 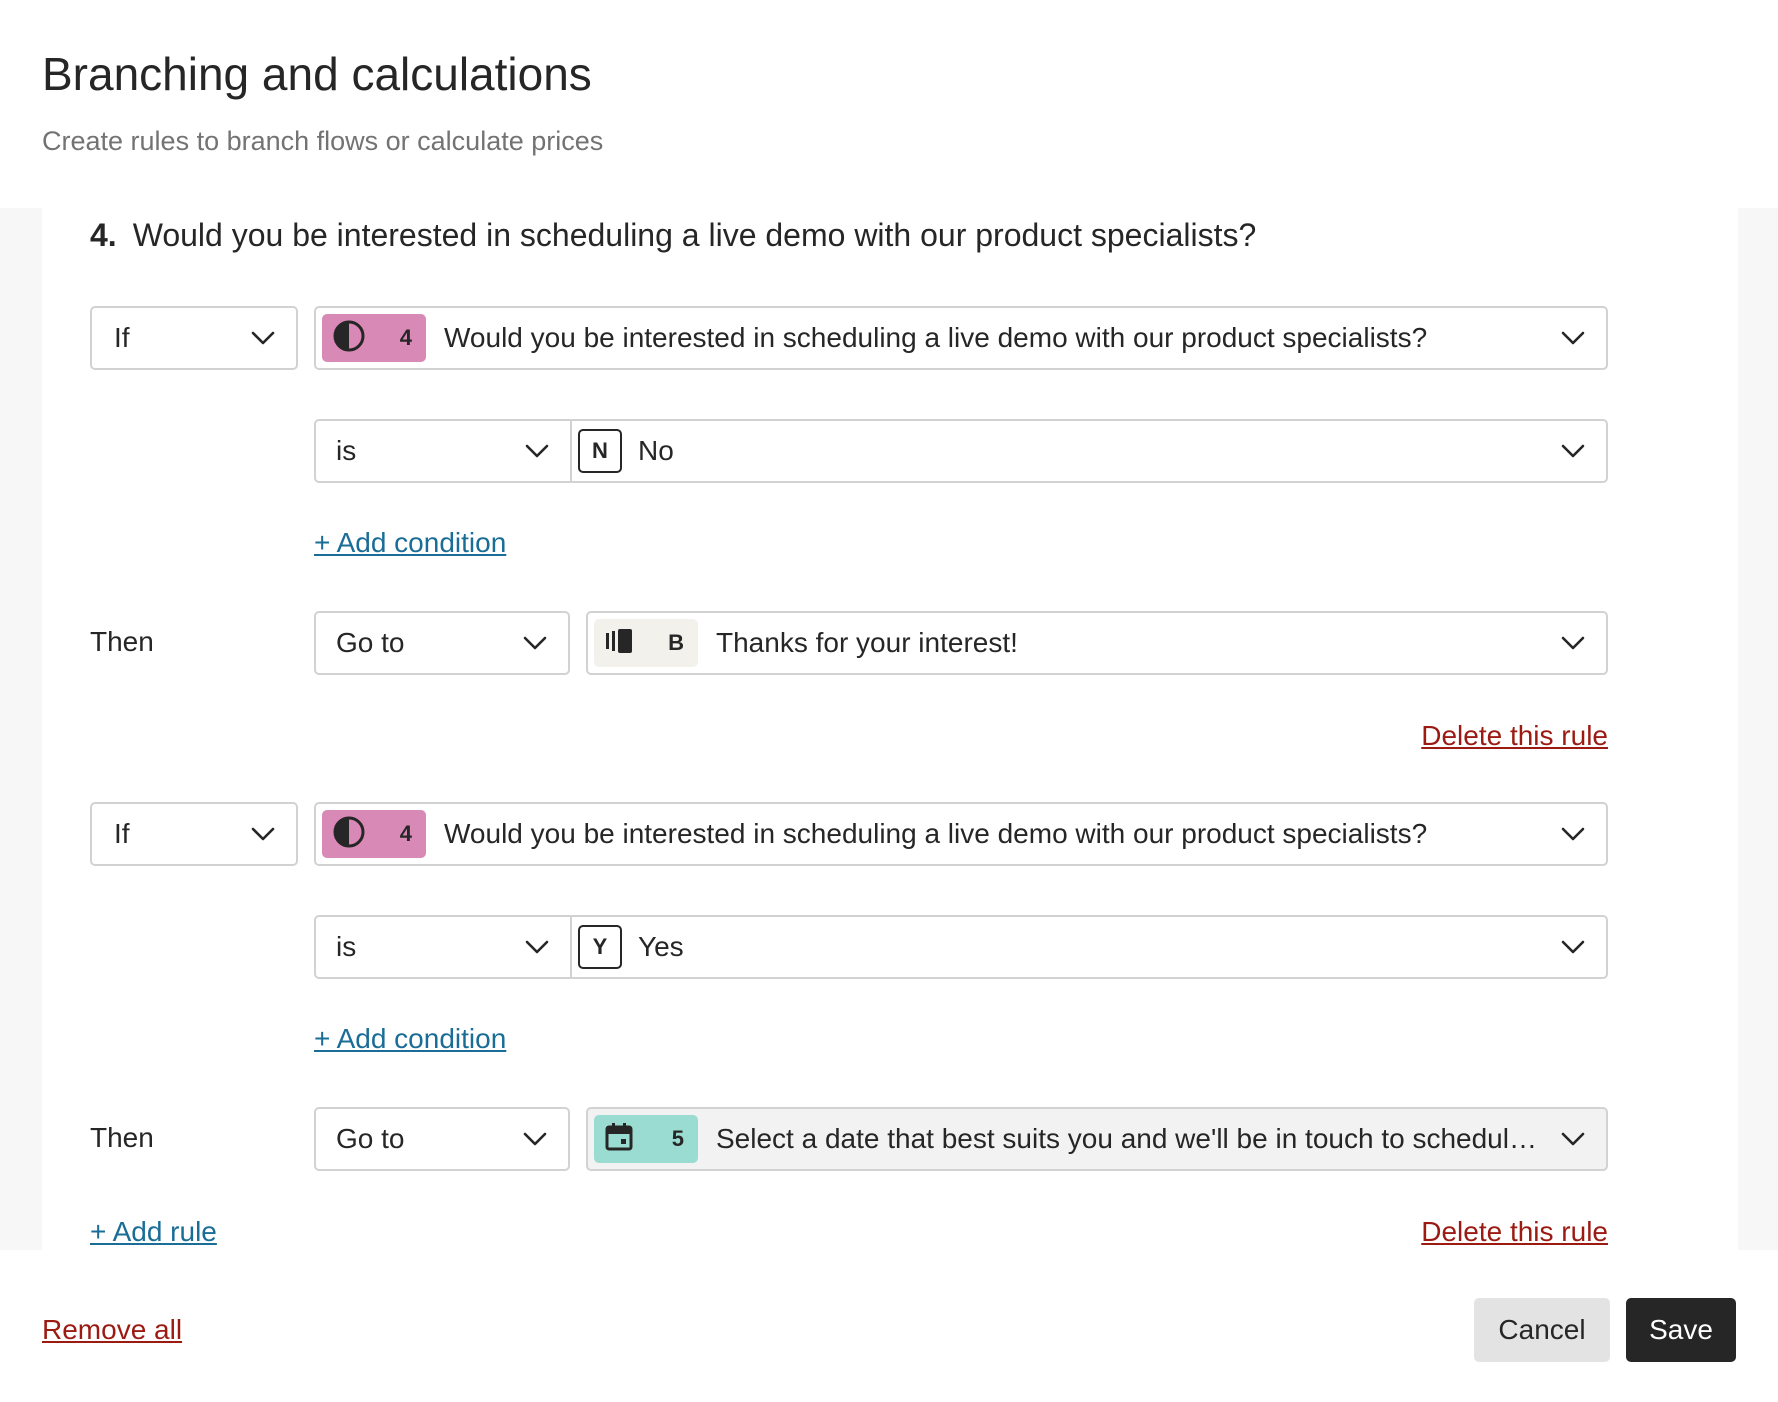 I want to click on choice-key-badge: Y, so click(x=600, y=947).